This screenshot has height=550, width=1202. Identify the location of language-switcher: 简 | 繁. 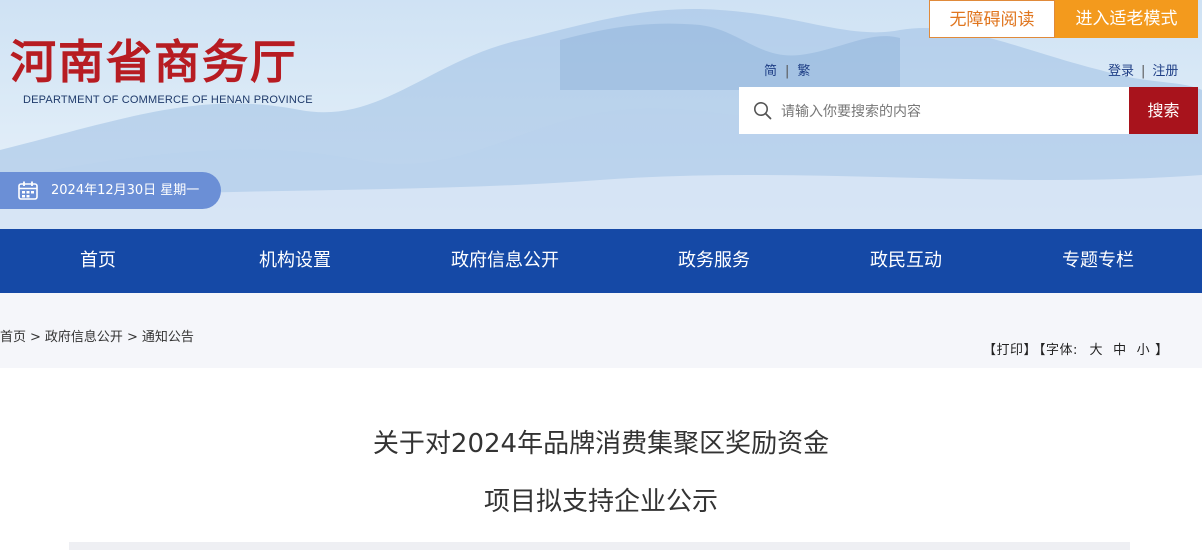
(787, 69).